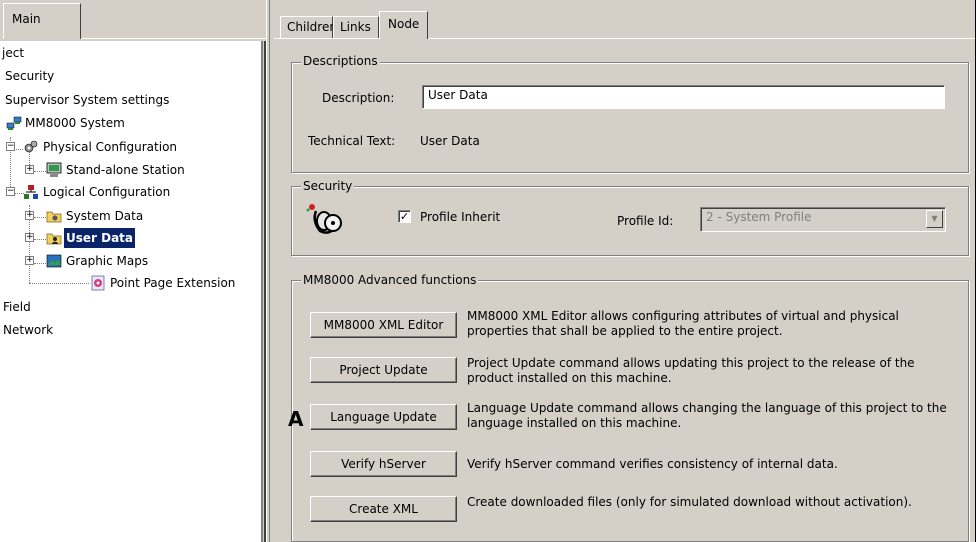 The image size is (976, 542). Describe the element at coordinates (383, 509) in the screenshot. I see `create-xml-button: Create XML` at that location.